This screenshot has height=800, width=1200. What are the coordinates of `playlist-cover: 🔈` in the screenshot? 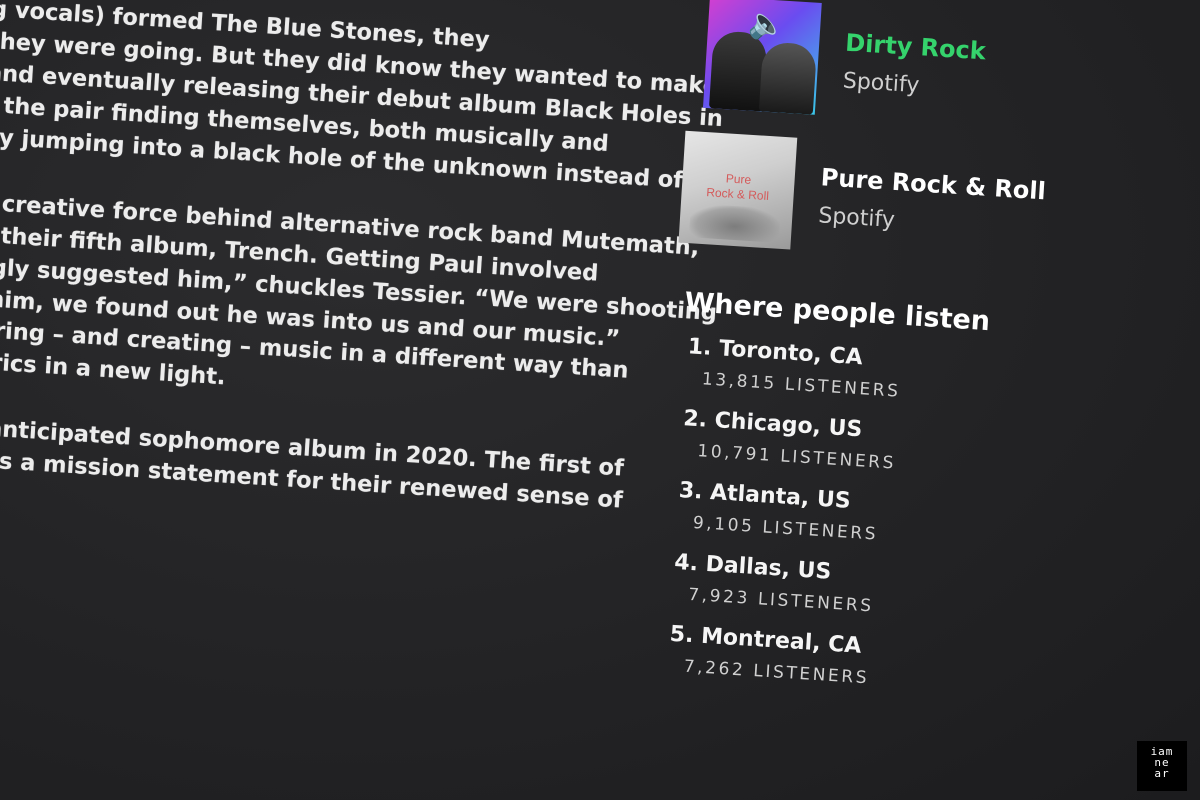 It's located at (762, 57).